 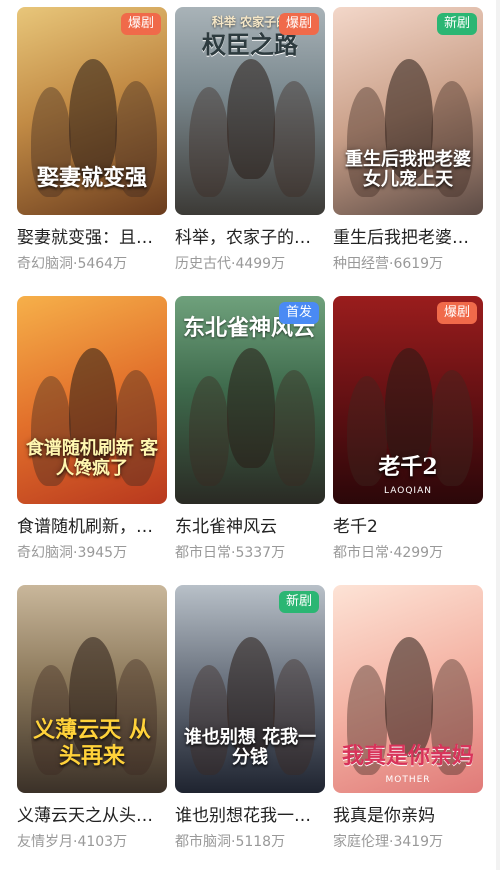 I want to click on poster-title-text: 重生后我把老婆 女儿宠上天, so click(x=408, y=169).